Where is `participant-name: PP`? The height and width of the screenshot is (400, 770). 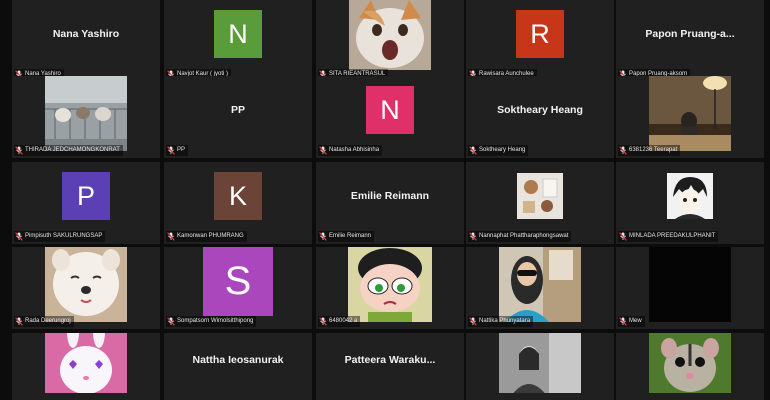
participant-name: PP is located at coordinates (181, 150).